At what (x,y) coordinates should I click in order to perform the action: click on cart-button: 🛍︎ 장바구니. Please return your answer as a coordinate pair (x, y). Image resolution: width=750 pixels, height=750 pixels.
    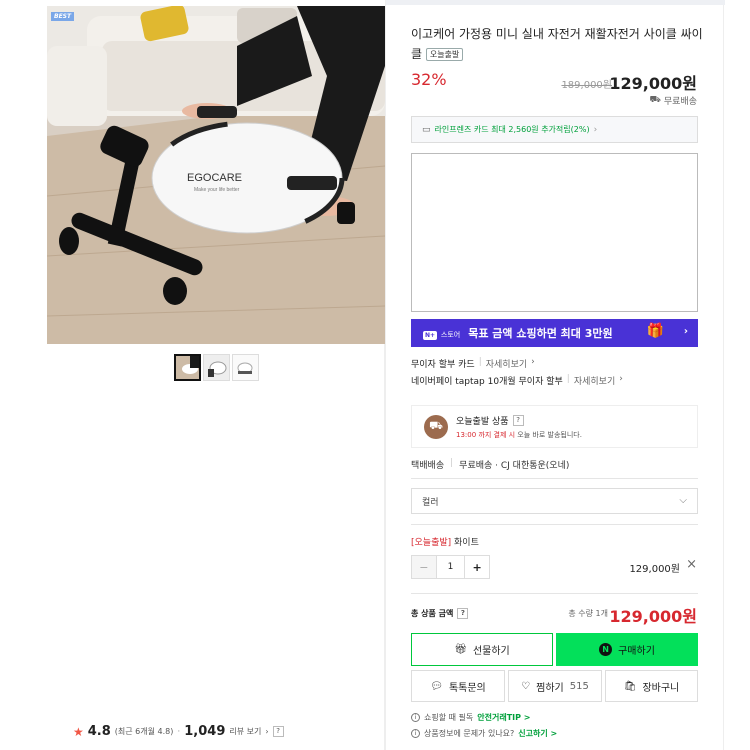
    Looking at the image, I should click on (651, 686).